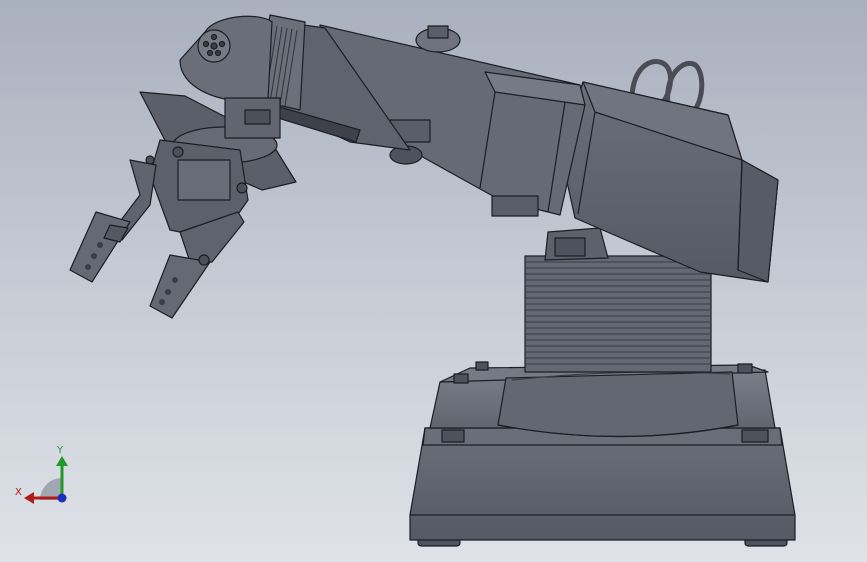 The width and height of the screenshot is (867, 562). I want to click on gripper-finger-left, so click(113, 221).